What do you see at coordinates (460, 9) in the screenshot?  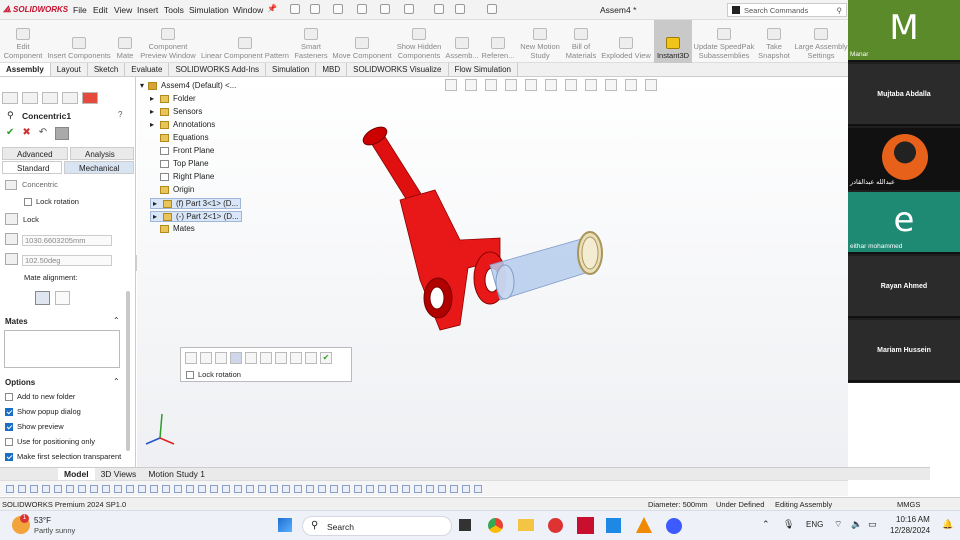 I see `rebuild-icon` at bounding box center [460, 9].